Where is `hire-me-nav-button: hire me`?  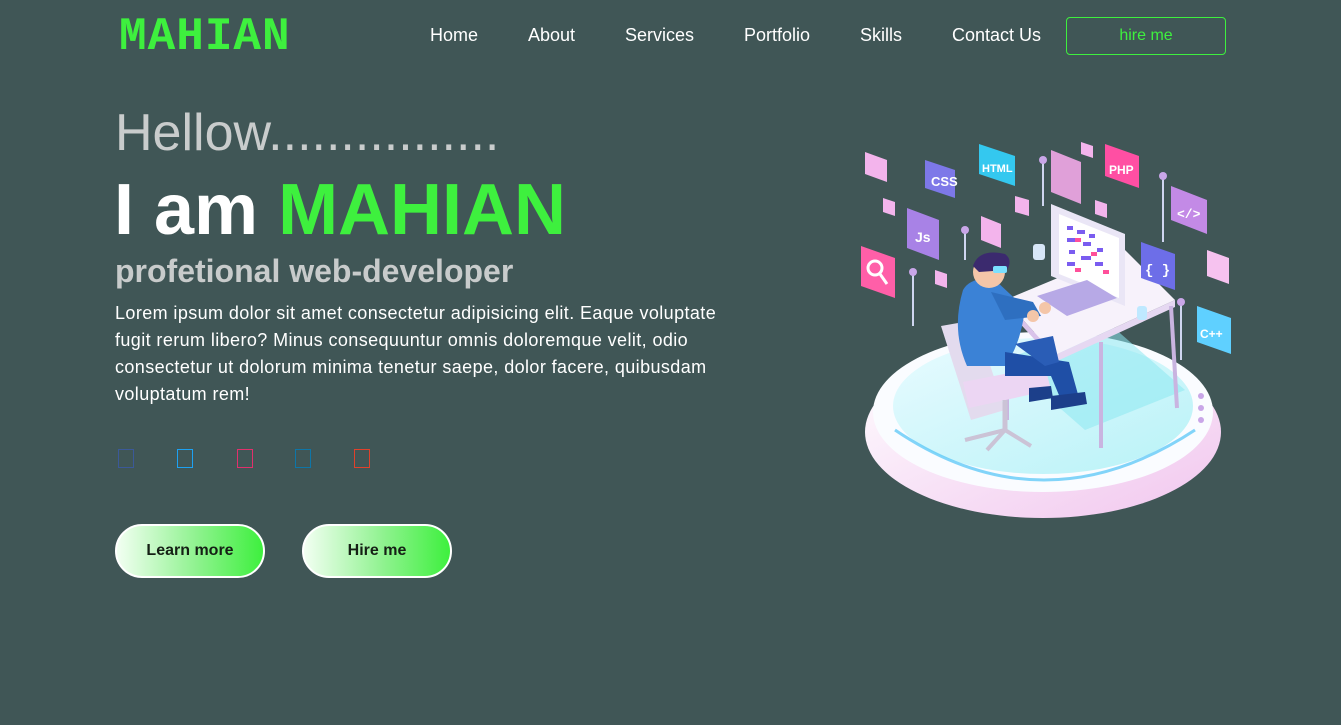 hire-me-nav-button: hire me is located at coordinates (1146, 36).